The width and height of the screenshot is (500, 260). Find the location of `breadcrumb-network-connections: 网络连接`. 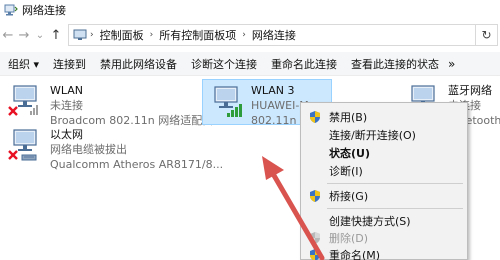

breadcrumb-network-connections: 网络连接 is located at coordinates (274, 35).